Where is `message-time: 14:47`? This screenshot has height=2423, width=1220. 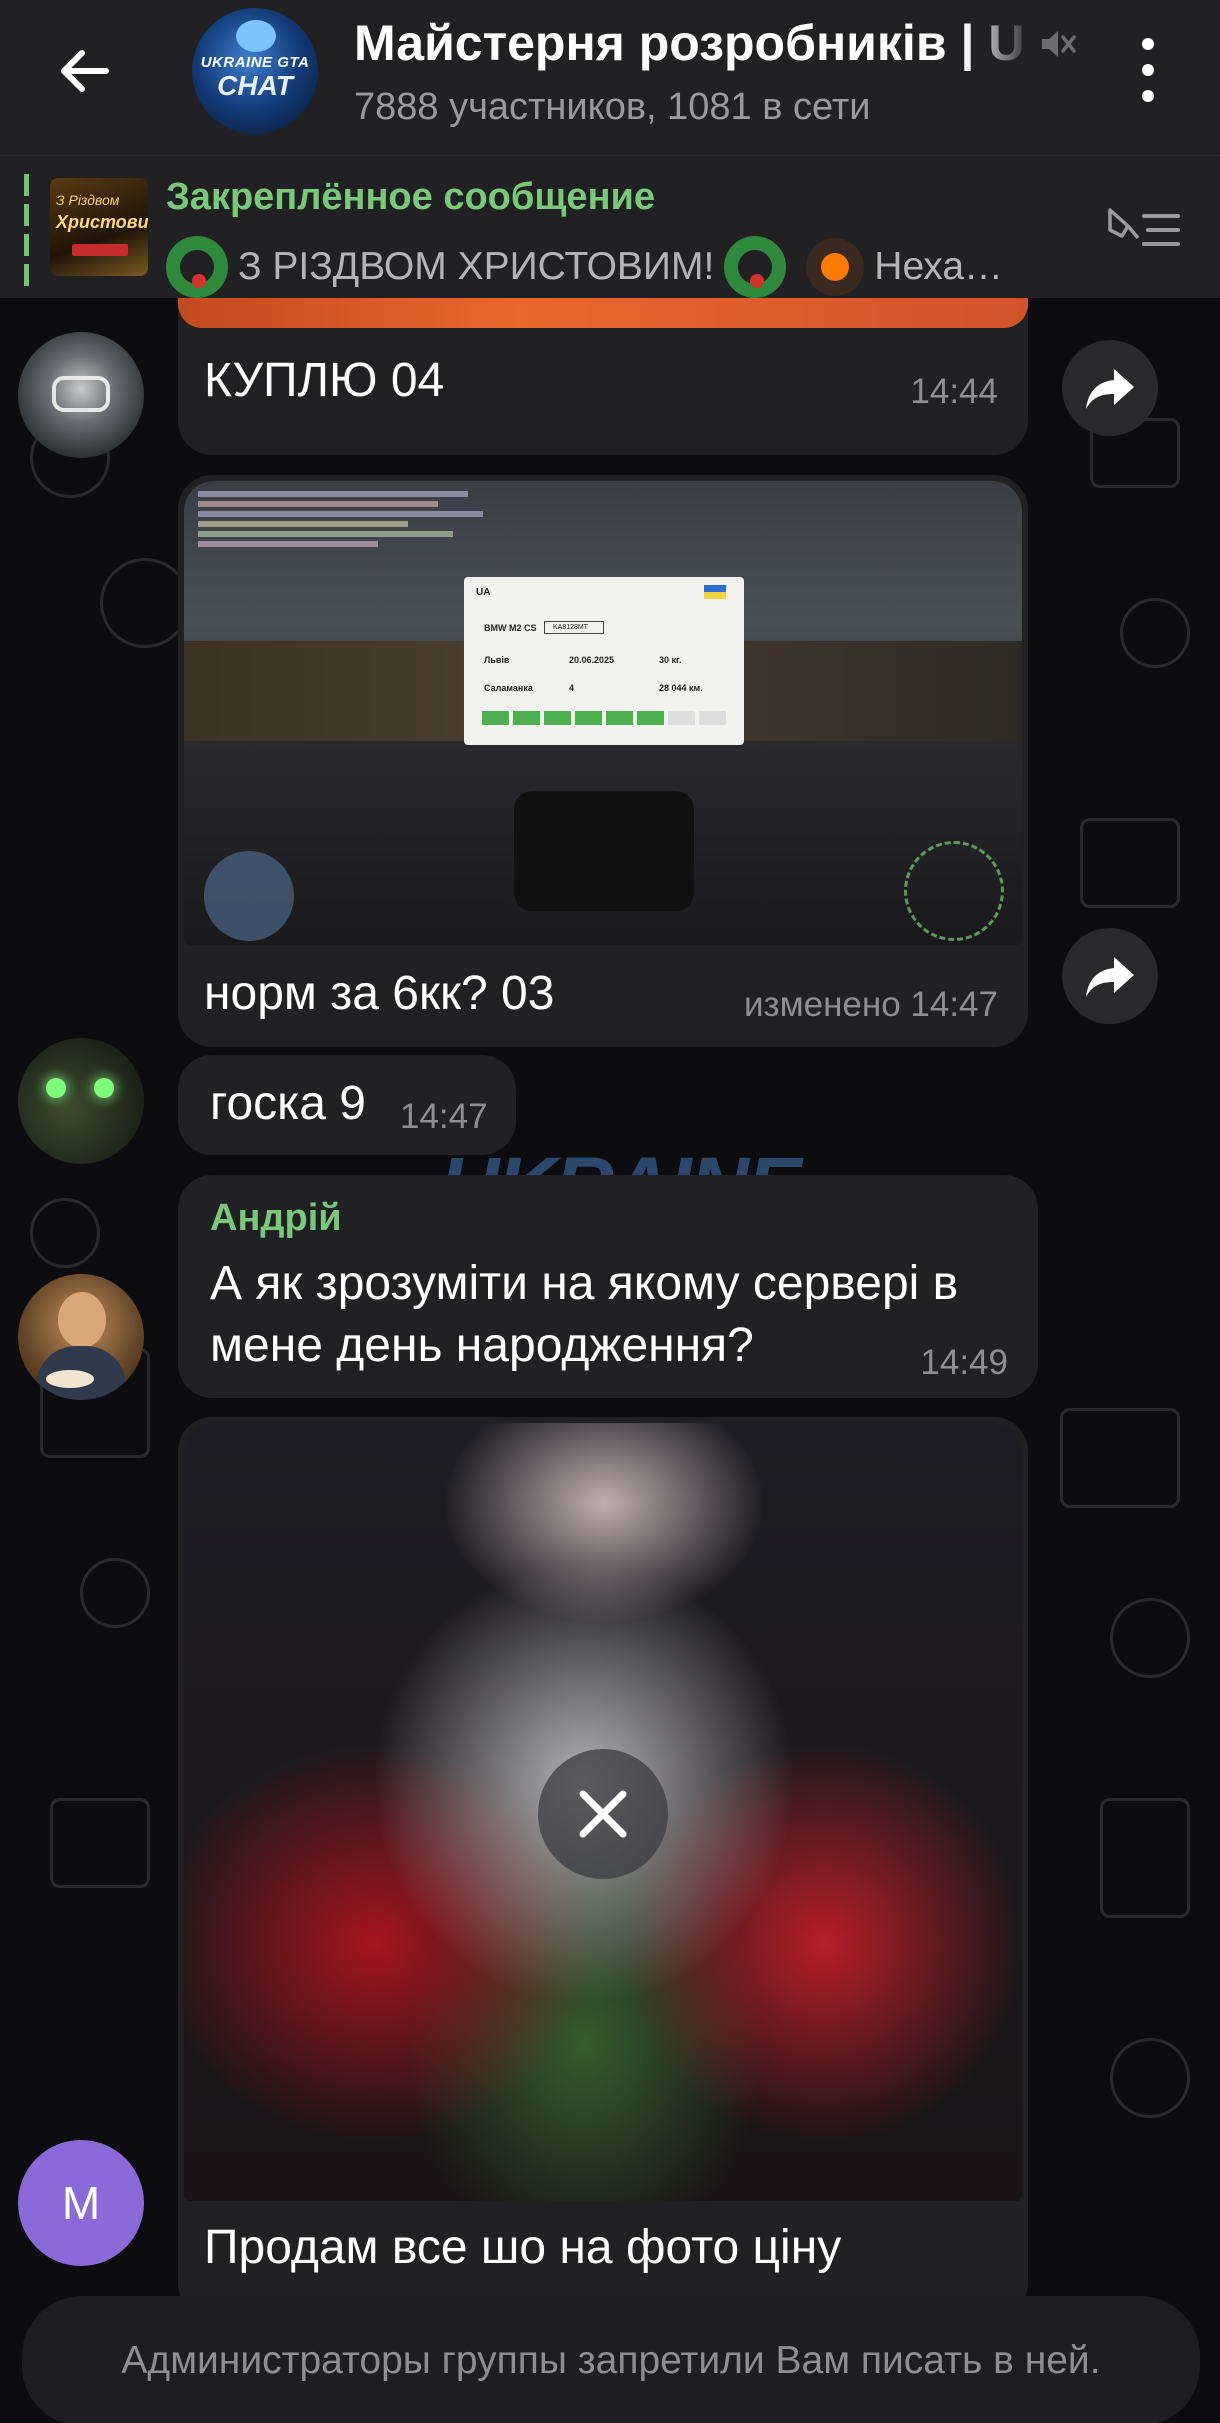
message-time: 14:47 is located at coordinates (444, 1116).